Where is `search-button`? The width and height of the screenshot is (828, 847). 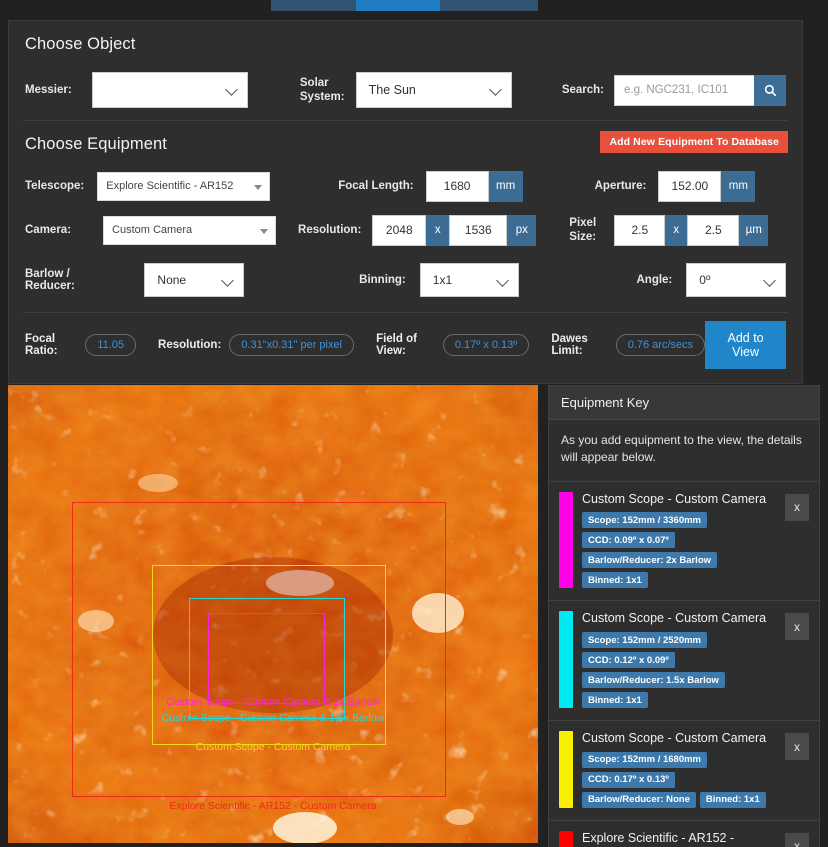 search-button is located at coordinates (770, 90).